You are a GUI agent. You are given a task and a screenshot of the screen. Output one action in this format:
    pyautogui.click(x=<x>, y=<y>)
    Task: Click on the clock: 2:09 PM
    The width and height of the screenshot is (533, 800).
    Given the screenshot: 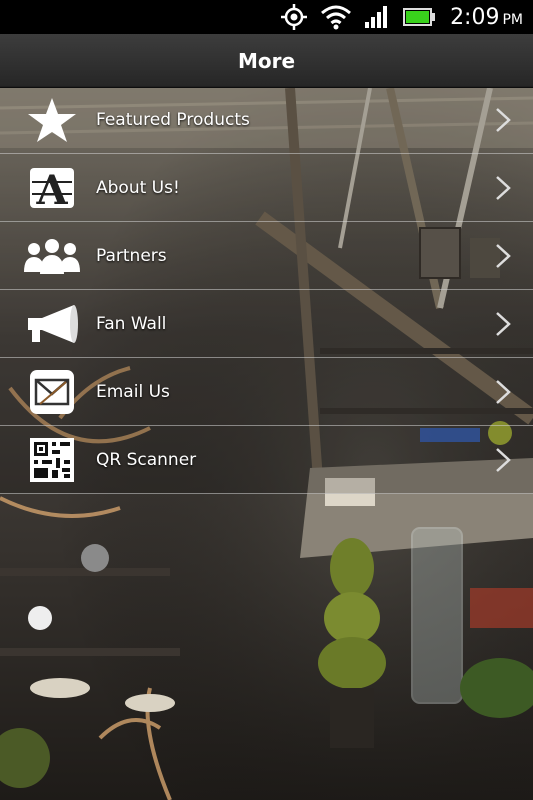 What is the action you would take?
    pyautogui.click(x=486, y=17)
    